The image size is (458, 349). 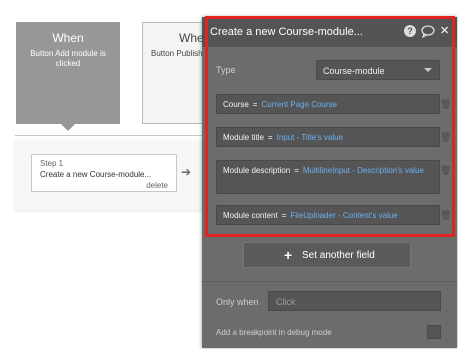 What do you see at coordinates (299, 104) in the screenshot?
I see `field-expression: Current Page Course` at bounding box center [299, 104].